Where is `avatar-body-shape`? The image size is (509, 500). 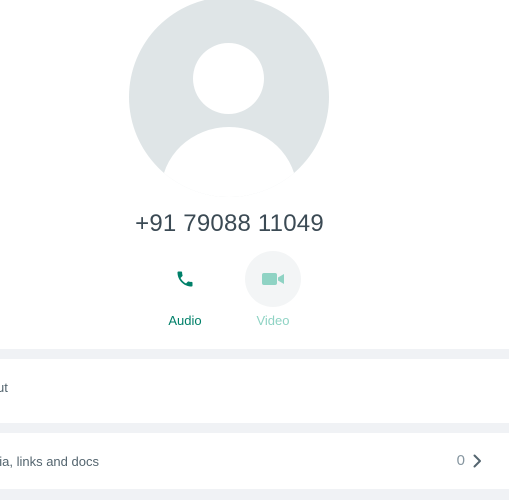
avatar-body-shape is located at coordinates (229, 162).